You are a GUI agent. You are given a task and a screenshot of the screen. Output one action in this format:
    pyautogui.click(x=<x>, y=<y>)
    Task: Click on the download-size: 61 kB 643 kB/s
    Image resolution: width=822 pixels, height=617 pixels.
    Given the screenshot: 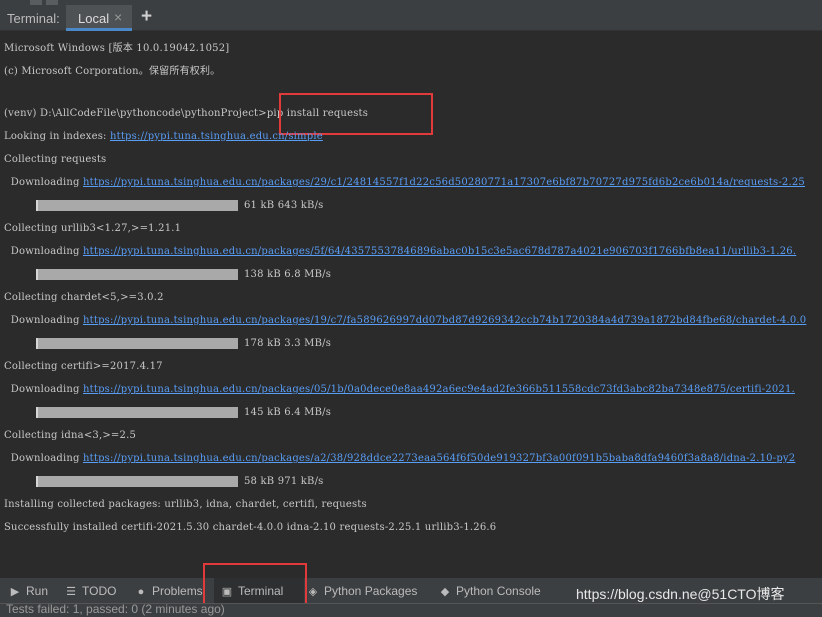 What is the action you would take?
    pyautogui.click(x=284, y=205)
    